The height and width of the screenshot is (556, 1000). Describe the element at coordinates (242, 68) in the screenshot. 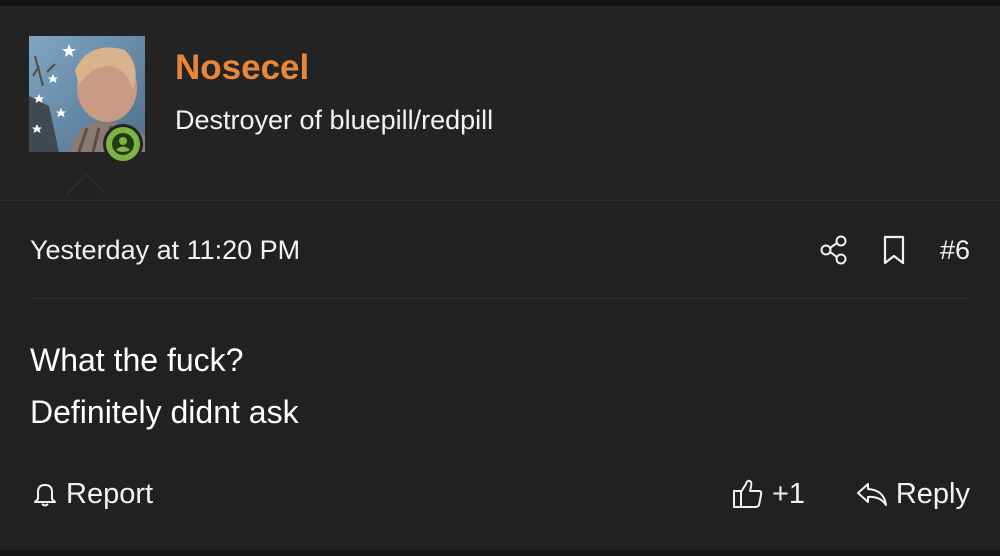

I see `username-link: Nosecel` at that location.